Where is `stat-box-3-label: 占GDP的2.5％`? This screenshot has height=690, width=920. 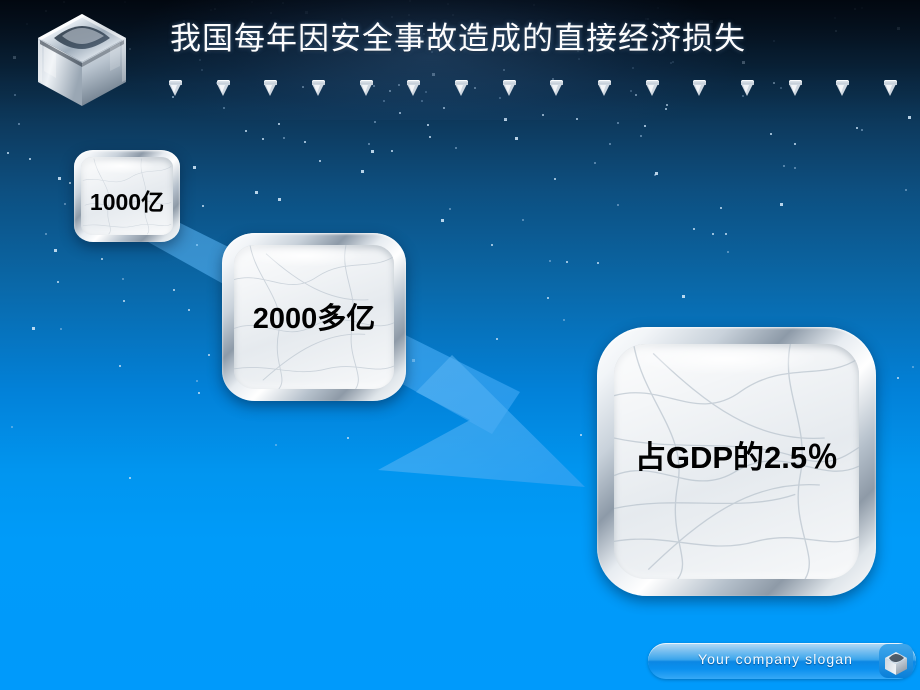 stat-box-3-label: 占GDP的2.5％ is located at coordinates (736, 457).